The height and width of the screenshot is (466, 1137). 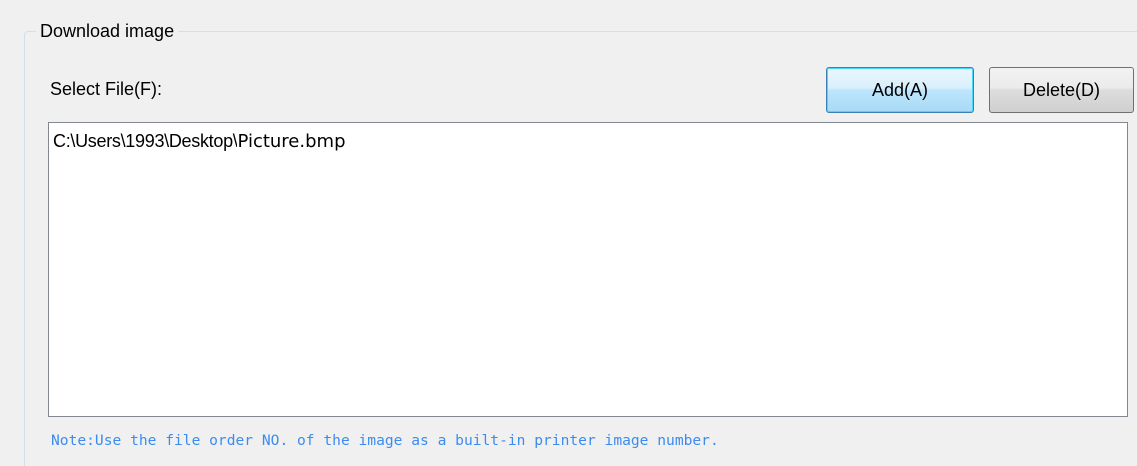 I want to click on file-directory: C:\Users\1993\Desktop\, so click(x=145, y=140).